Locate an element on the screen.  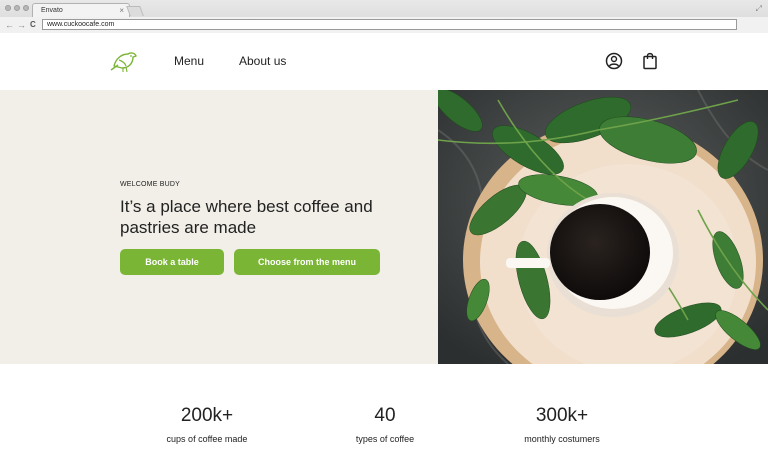
browser-toolbar: ← → C www.cuckoocafe.com is located at coordinates (384, 25).